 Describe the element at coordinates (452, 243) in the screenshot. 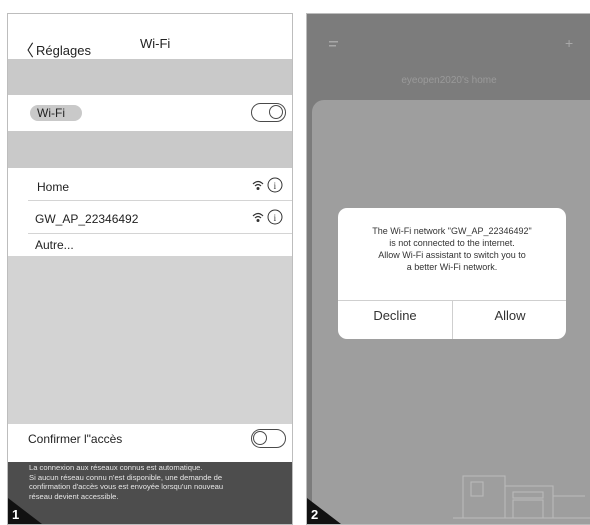

I see `alert-line: is not connected to the internet.` at that location.